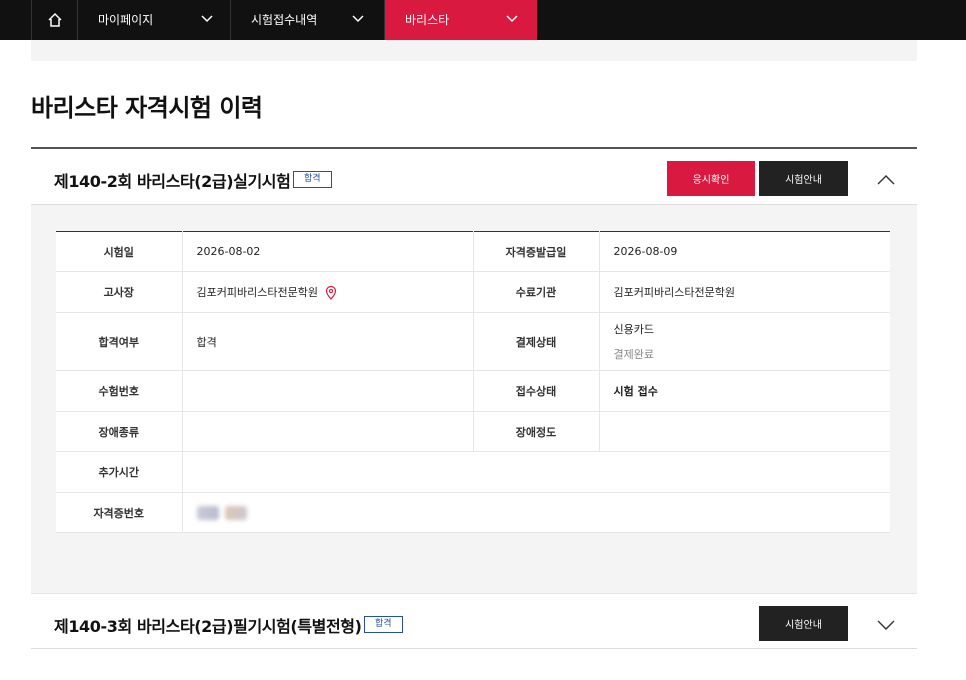 Image resolution: width=966 pixels, height=680 pixels. Describe the element at coordinates (536, 341) in the screenshot. I see `cell-label: 결제상태` at that location.